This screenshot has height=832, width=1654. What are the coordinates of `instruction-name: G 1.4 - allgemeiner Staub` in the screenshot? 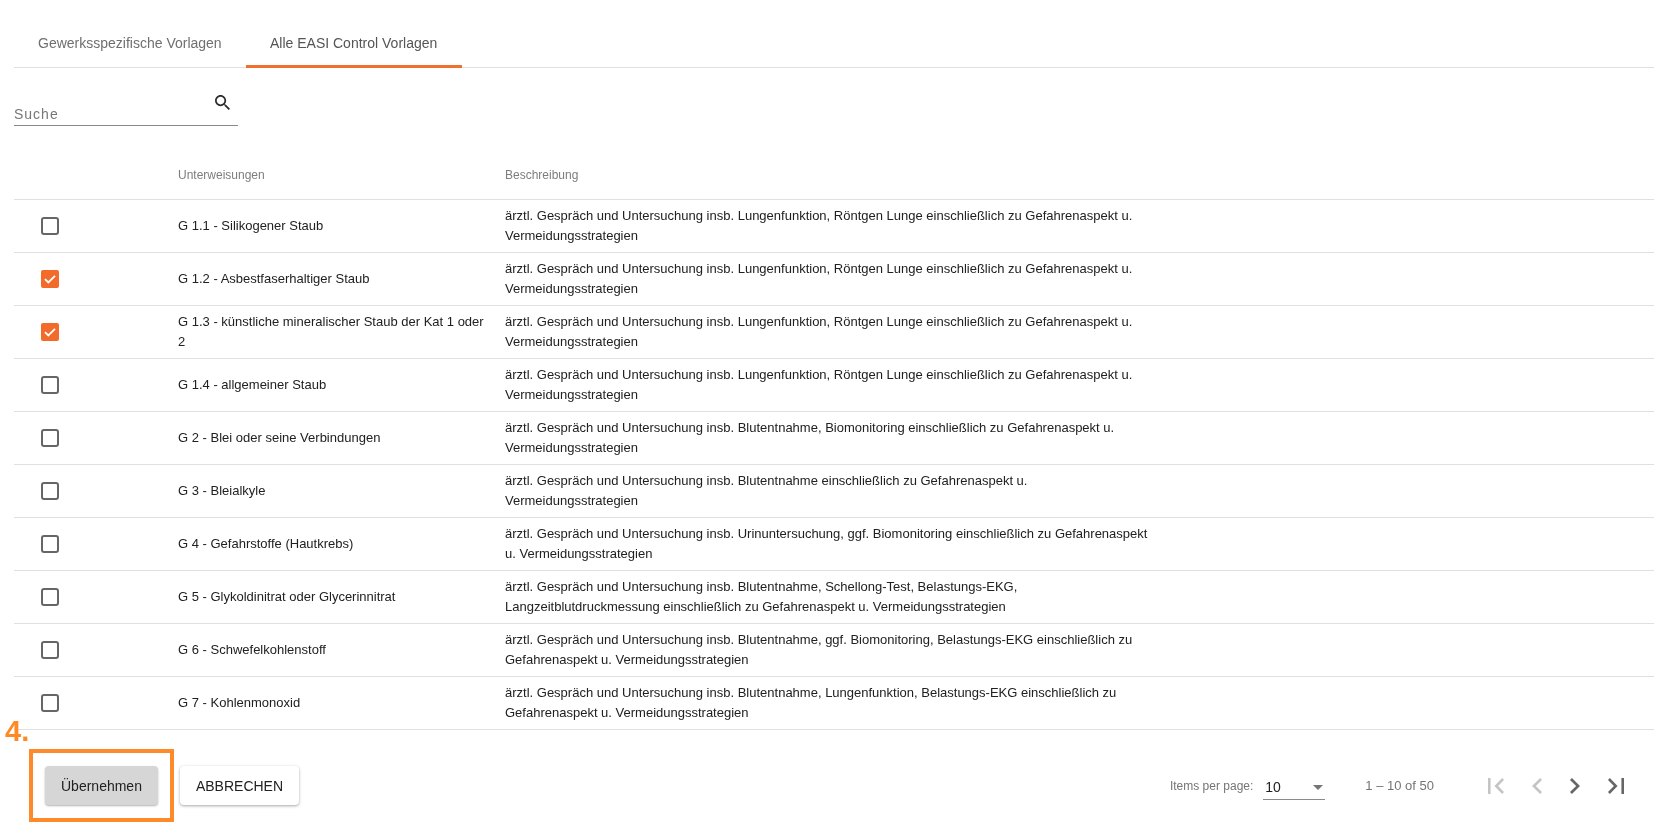 It's located at (253, 385).